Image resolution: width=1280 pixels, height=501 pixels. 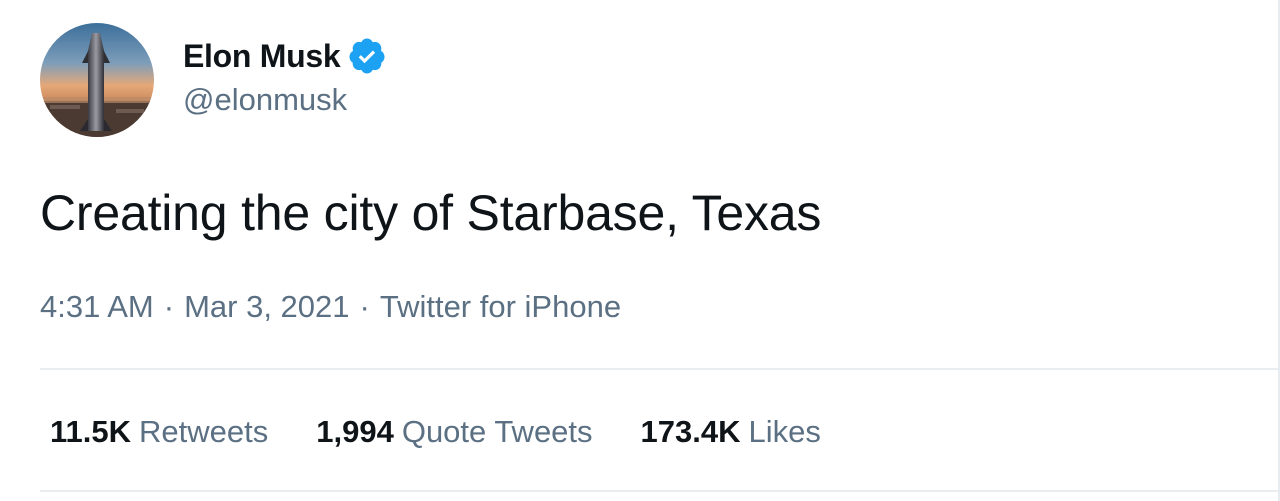 I want to click on retweets-stat: 11.5K Retweets, so click(x=159, y=432).